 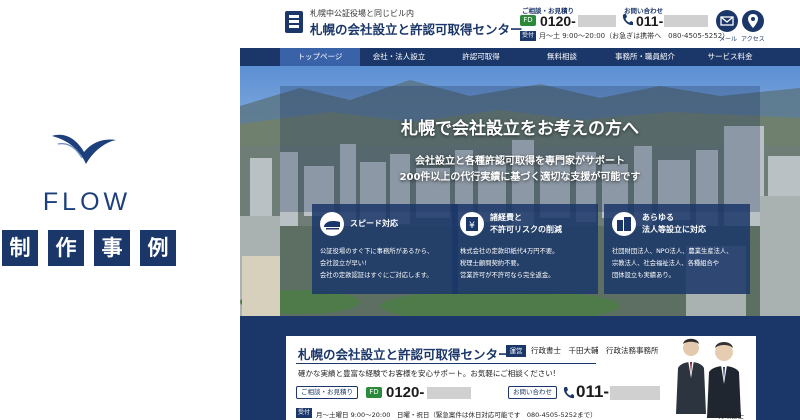 I want to click on mail-label: メール, so click(x=728, y=39).